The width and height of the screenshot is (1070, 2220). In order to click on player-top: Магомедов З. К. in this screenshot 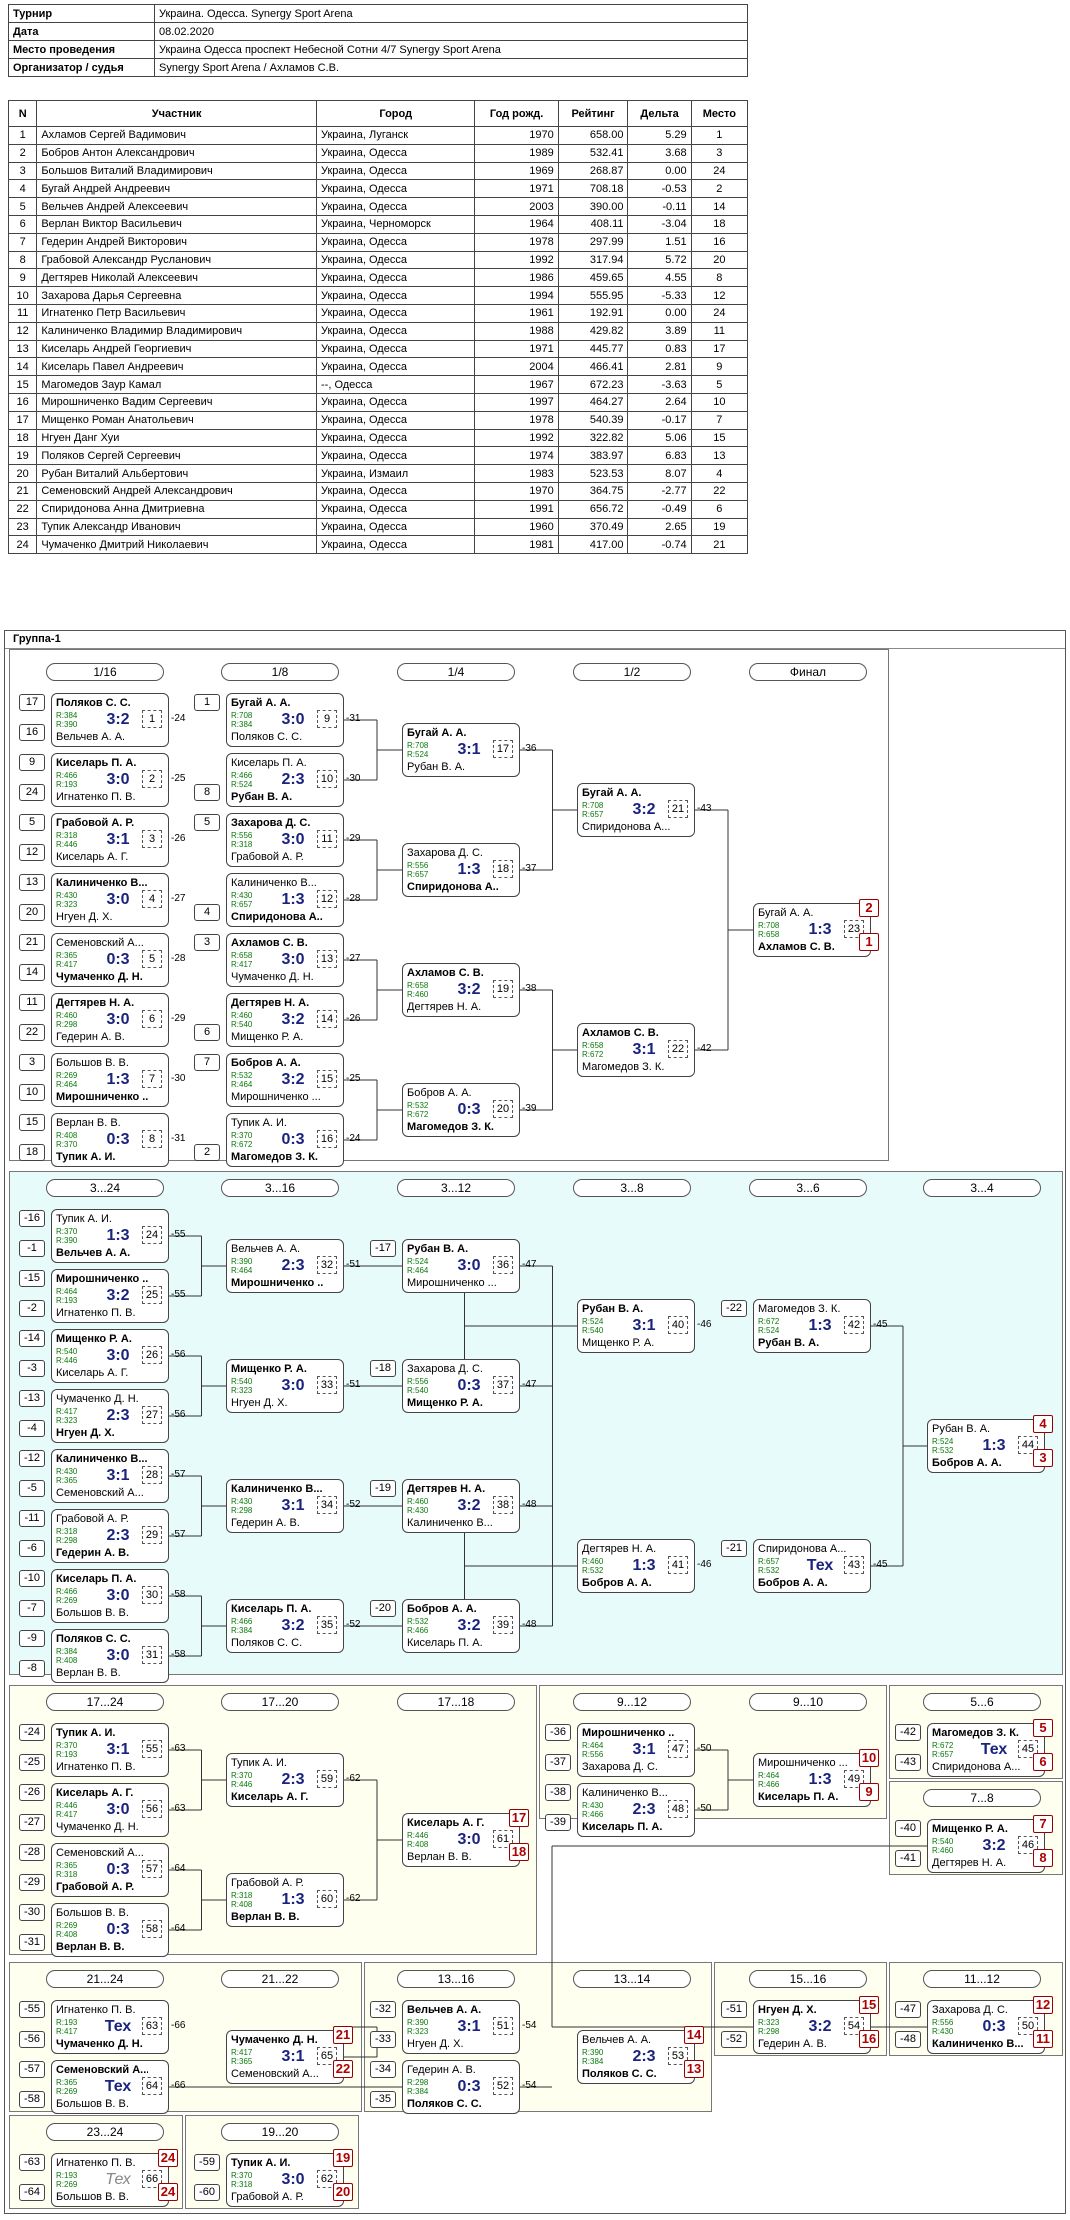, I will do `click(799, 1309)`.